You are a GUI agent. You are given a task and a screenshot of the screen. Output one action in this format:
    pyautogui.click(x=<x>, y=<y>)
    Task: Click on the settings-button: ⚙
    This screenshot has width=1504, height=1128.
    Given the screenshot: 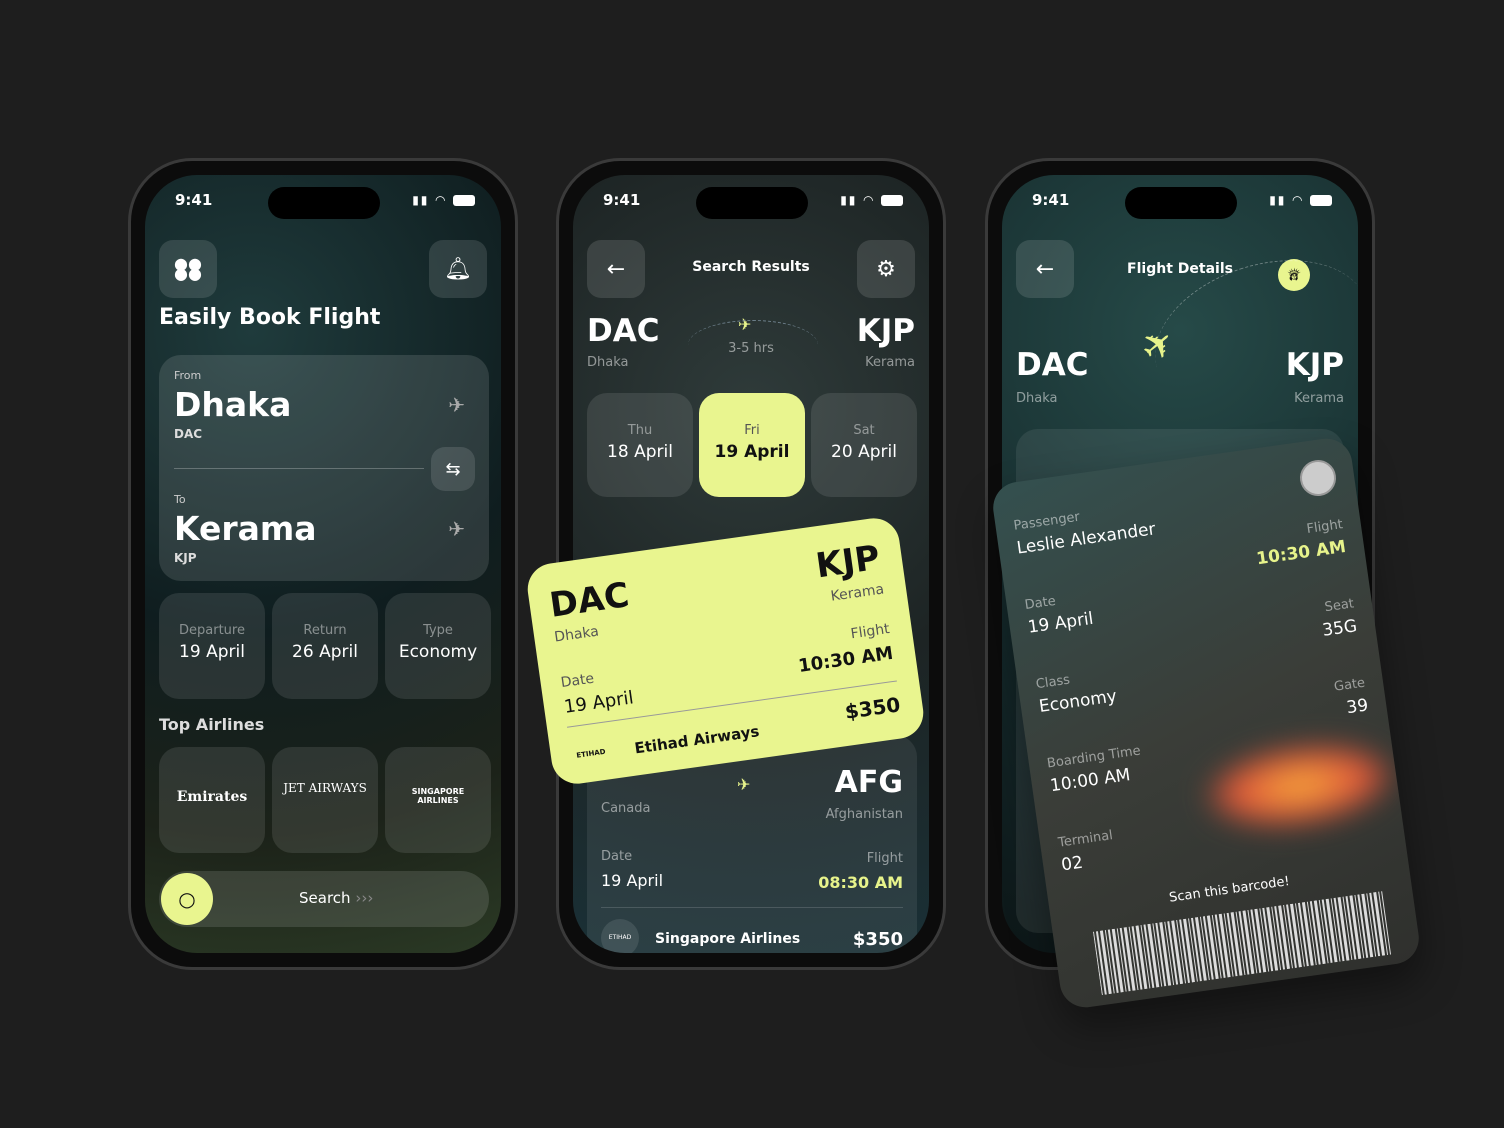 What is the action you would take?
    pyautogui.click(x=886, y=269)
    